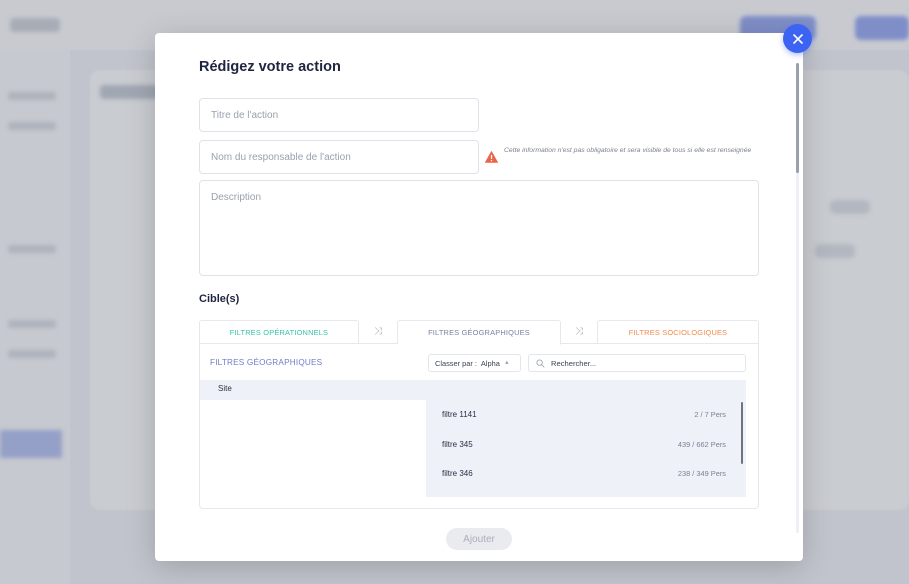 This screenshot has width=909, height=584. What do you see at coordinates (701, 473) in the screenshot?
I see `filter-count: 238 / 349 Pers` at bounding box center [701, 473].